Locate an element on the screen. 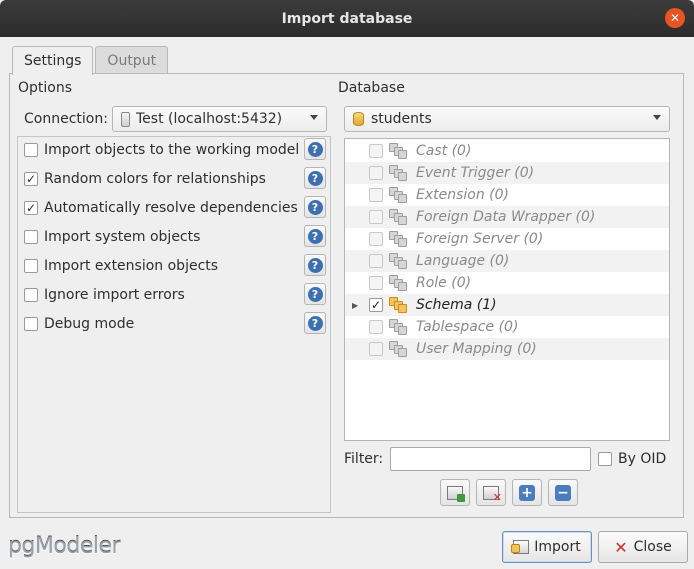 This screenshot has height=569, width=694. collapse-all-button: − is located at coordinates (563, 492).